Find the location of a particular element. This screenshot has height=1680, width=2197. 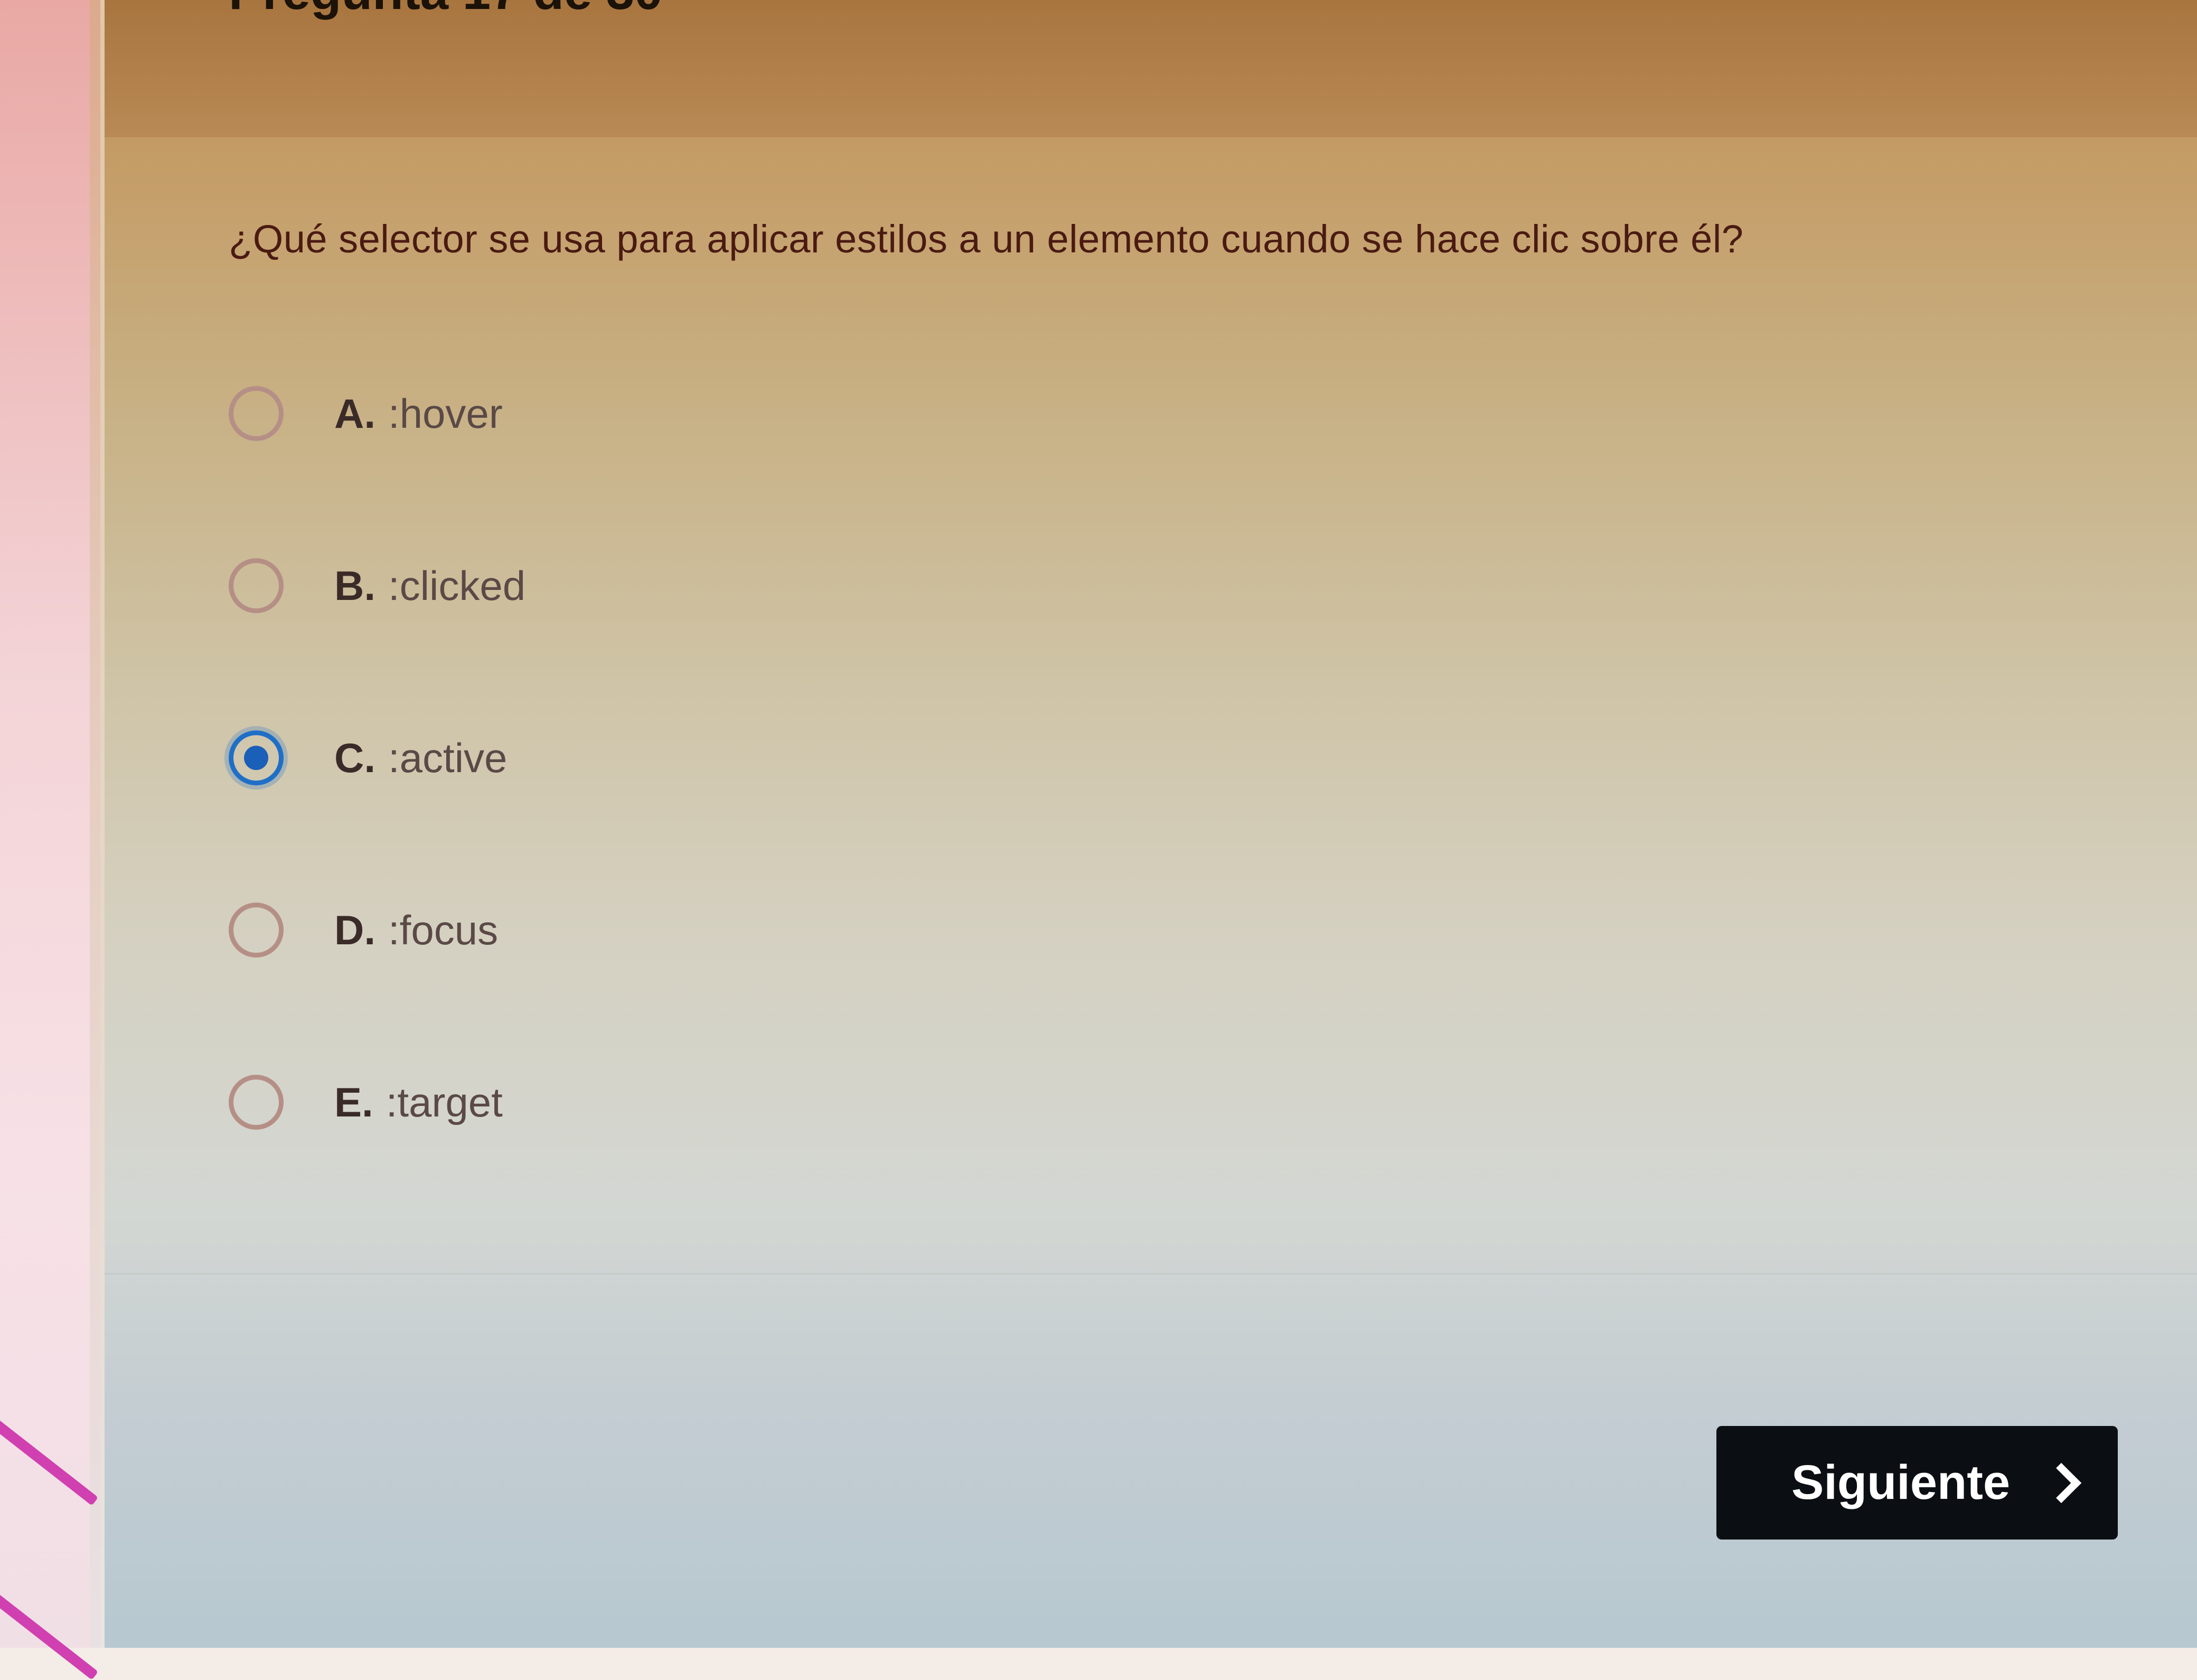

question-counter: Pregunta 17 de 30 is located at coordinates (446, 10).